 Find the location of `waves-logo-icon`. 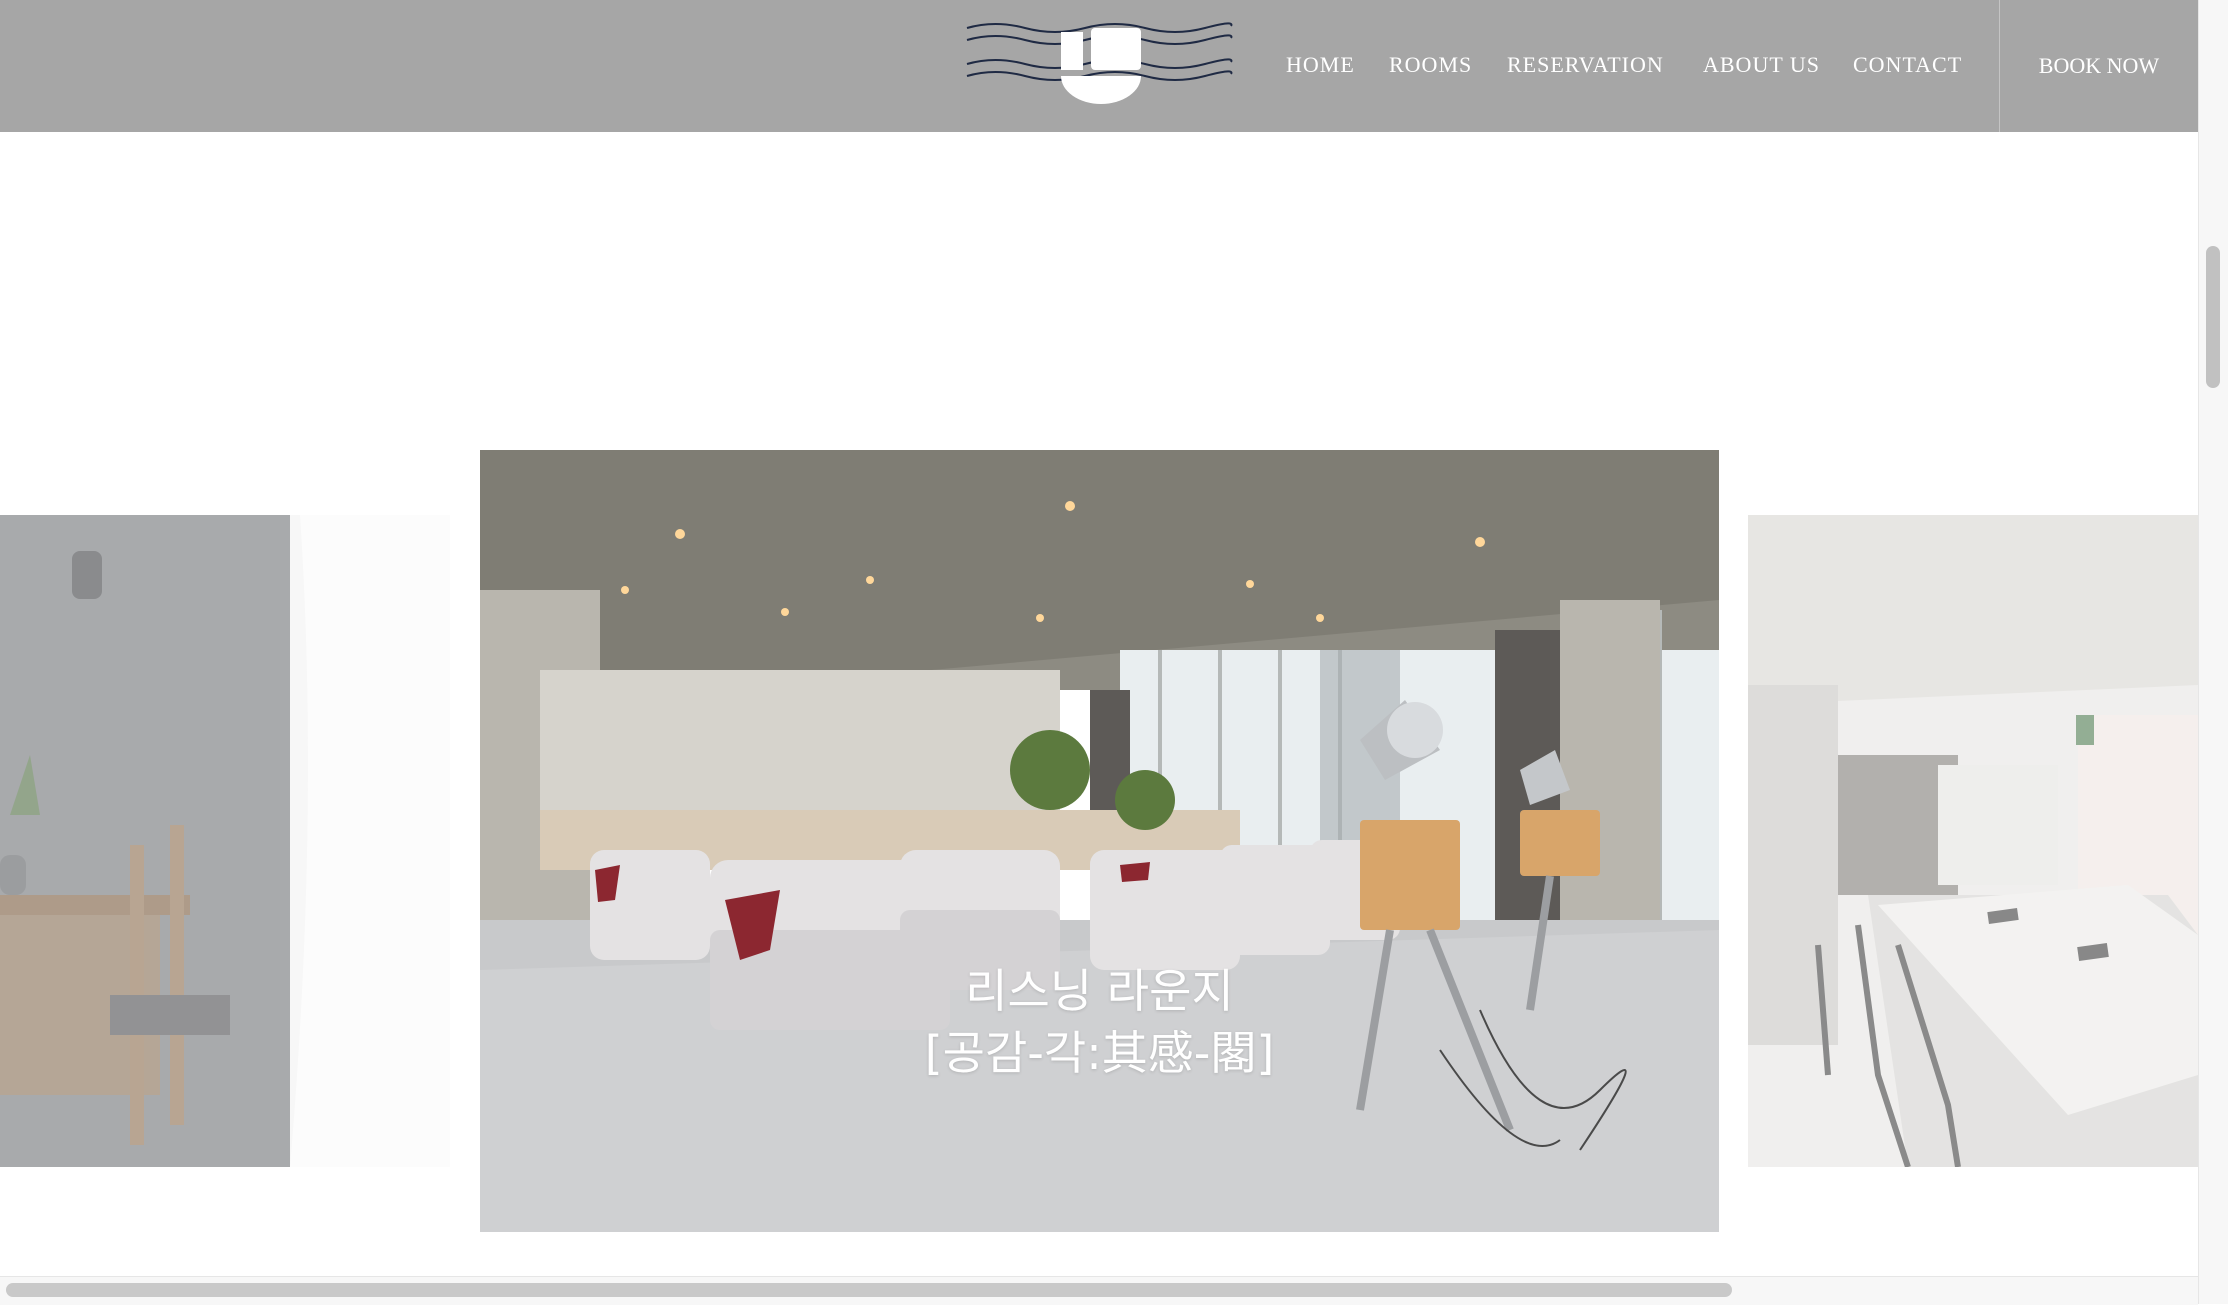

waves-logo-icon is located at coordinates (1099, 63).